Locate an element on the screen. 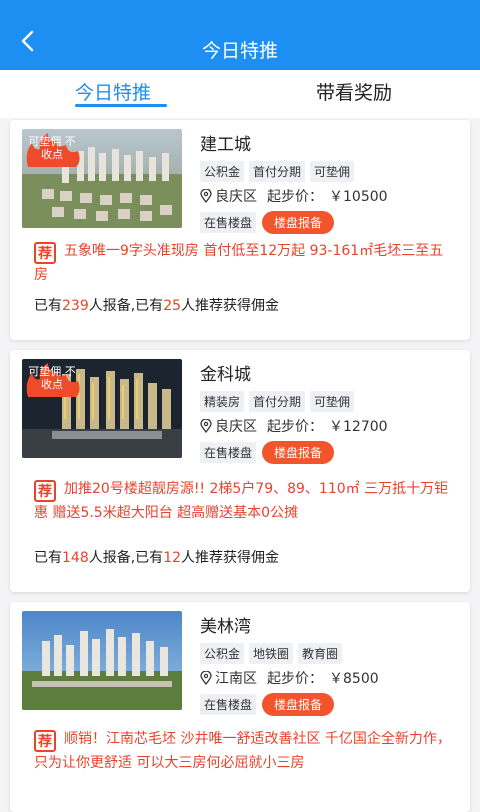  promo-text: 荐五象唯一9字头准现房 首付低至12万起 93-161㎡毛坯三至五房 is located at coordinates (244, 263).